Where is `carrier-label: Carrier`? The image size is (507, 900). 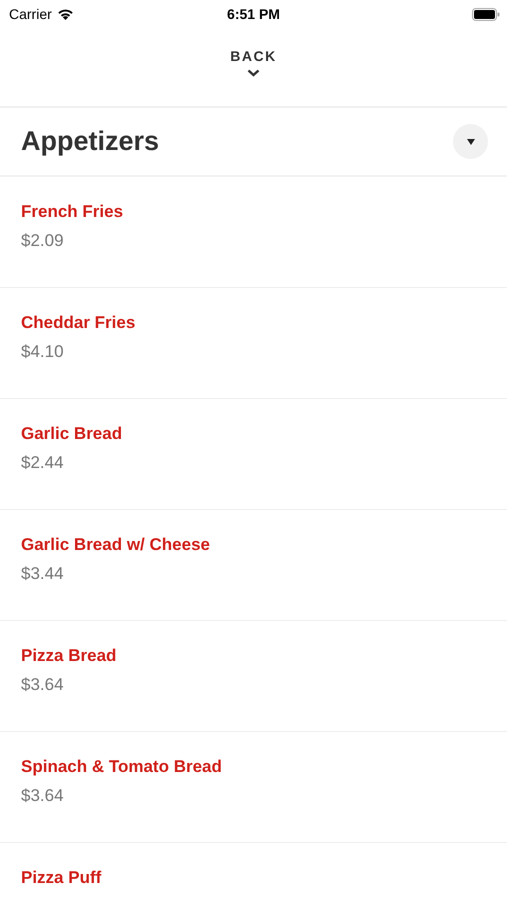
carrier-label: Carrier is located at coordinates (30, 14).